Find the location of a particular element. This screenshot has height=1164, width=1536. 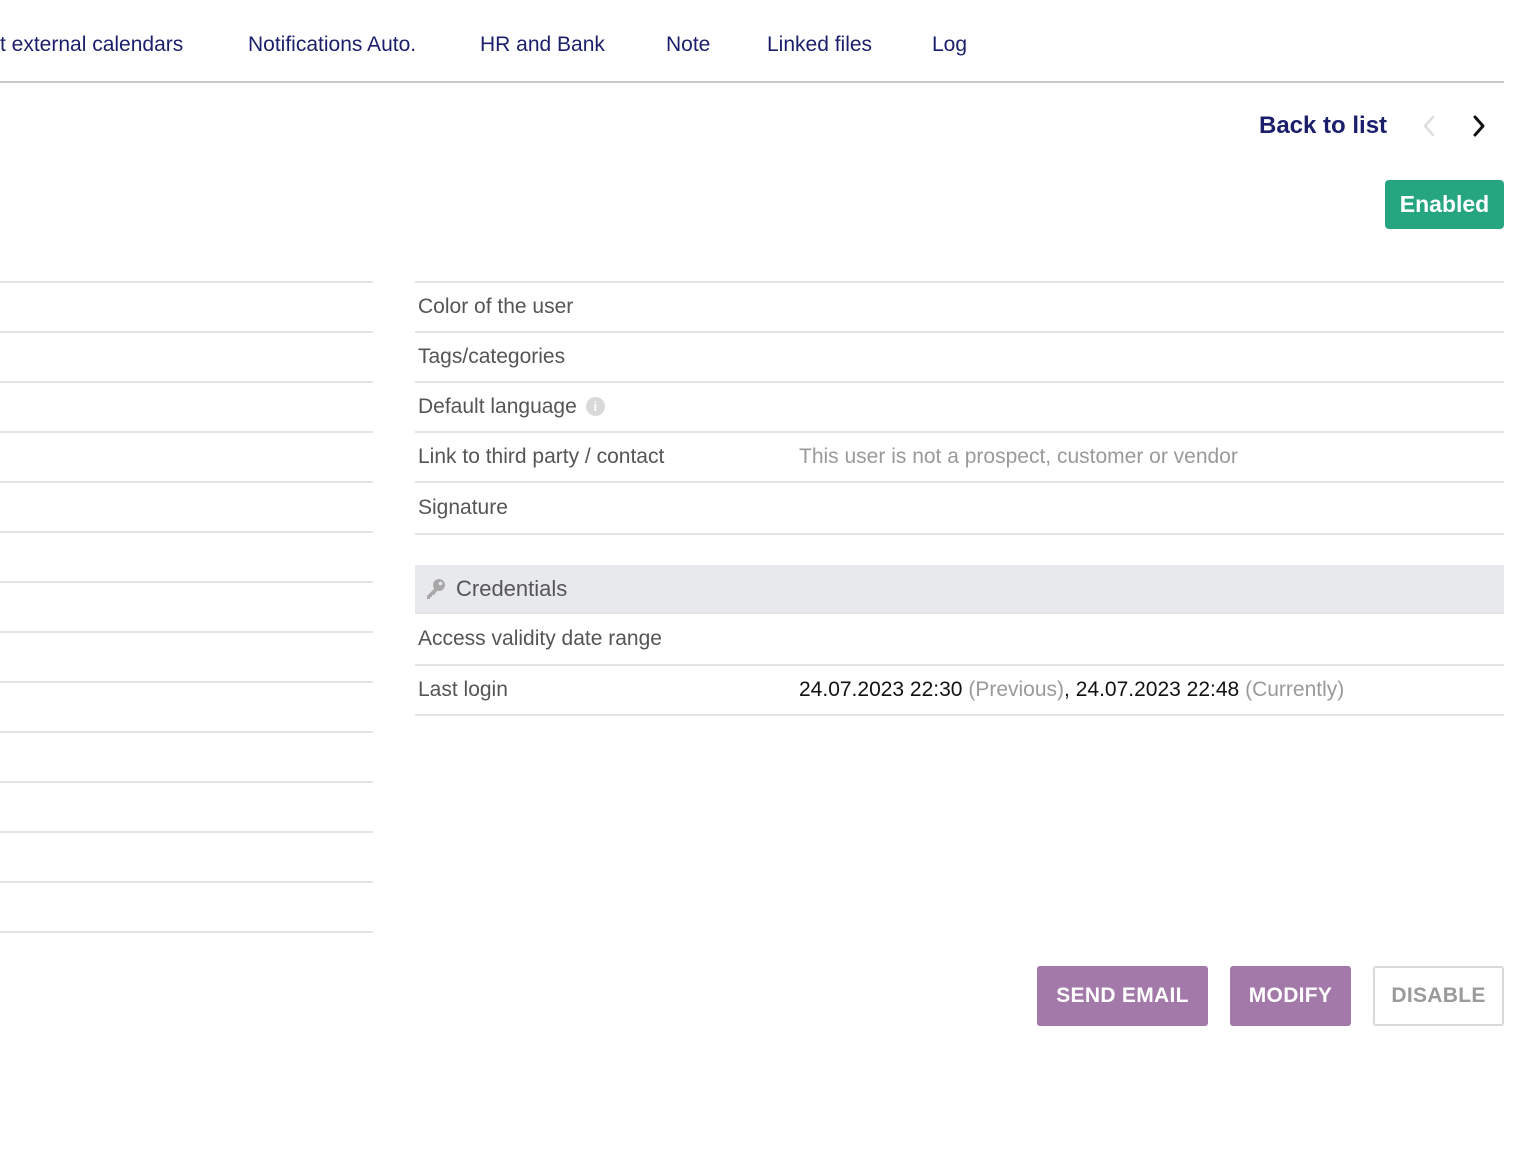

field-row-signature: Signature is located at coordinates (959, 507).